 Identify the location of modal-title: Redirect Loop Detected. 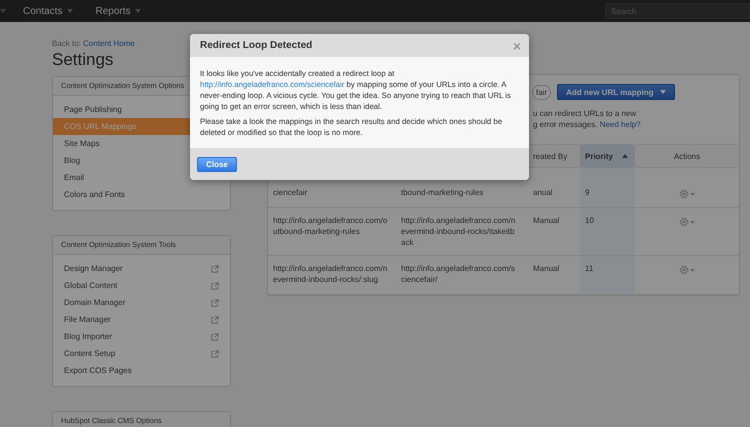
(256, 45).